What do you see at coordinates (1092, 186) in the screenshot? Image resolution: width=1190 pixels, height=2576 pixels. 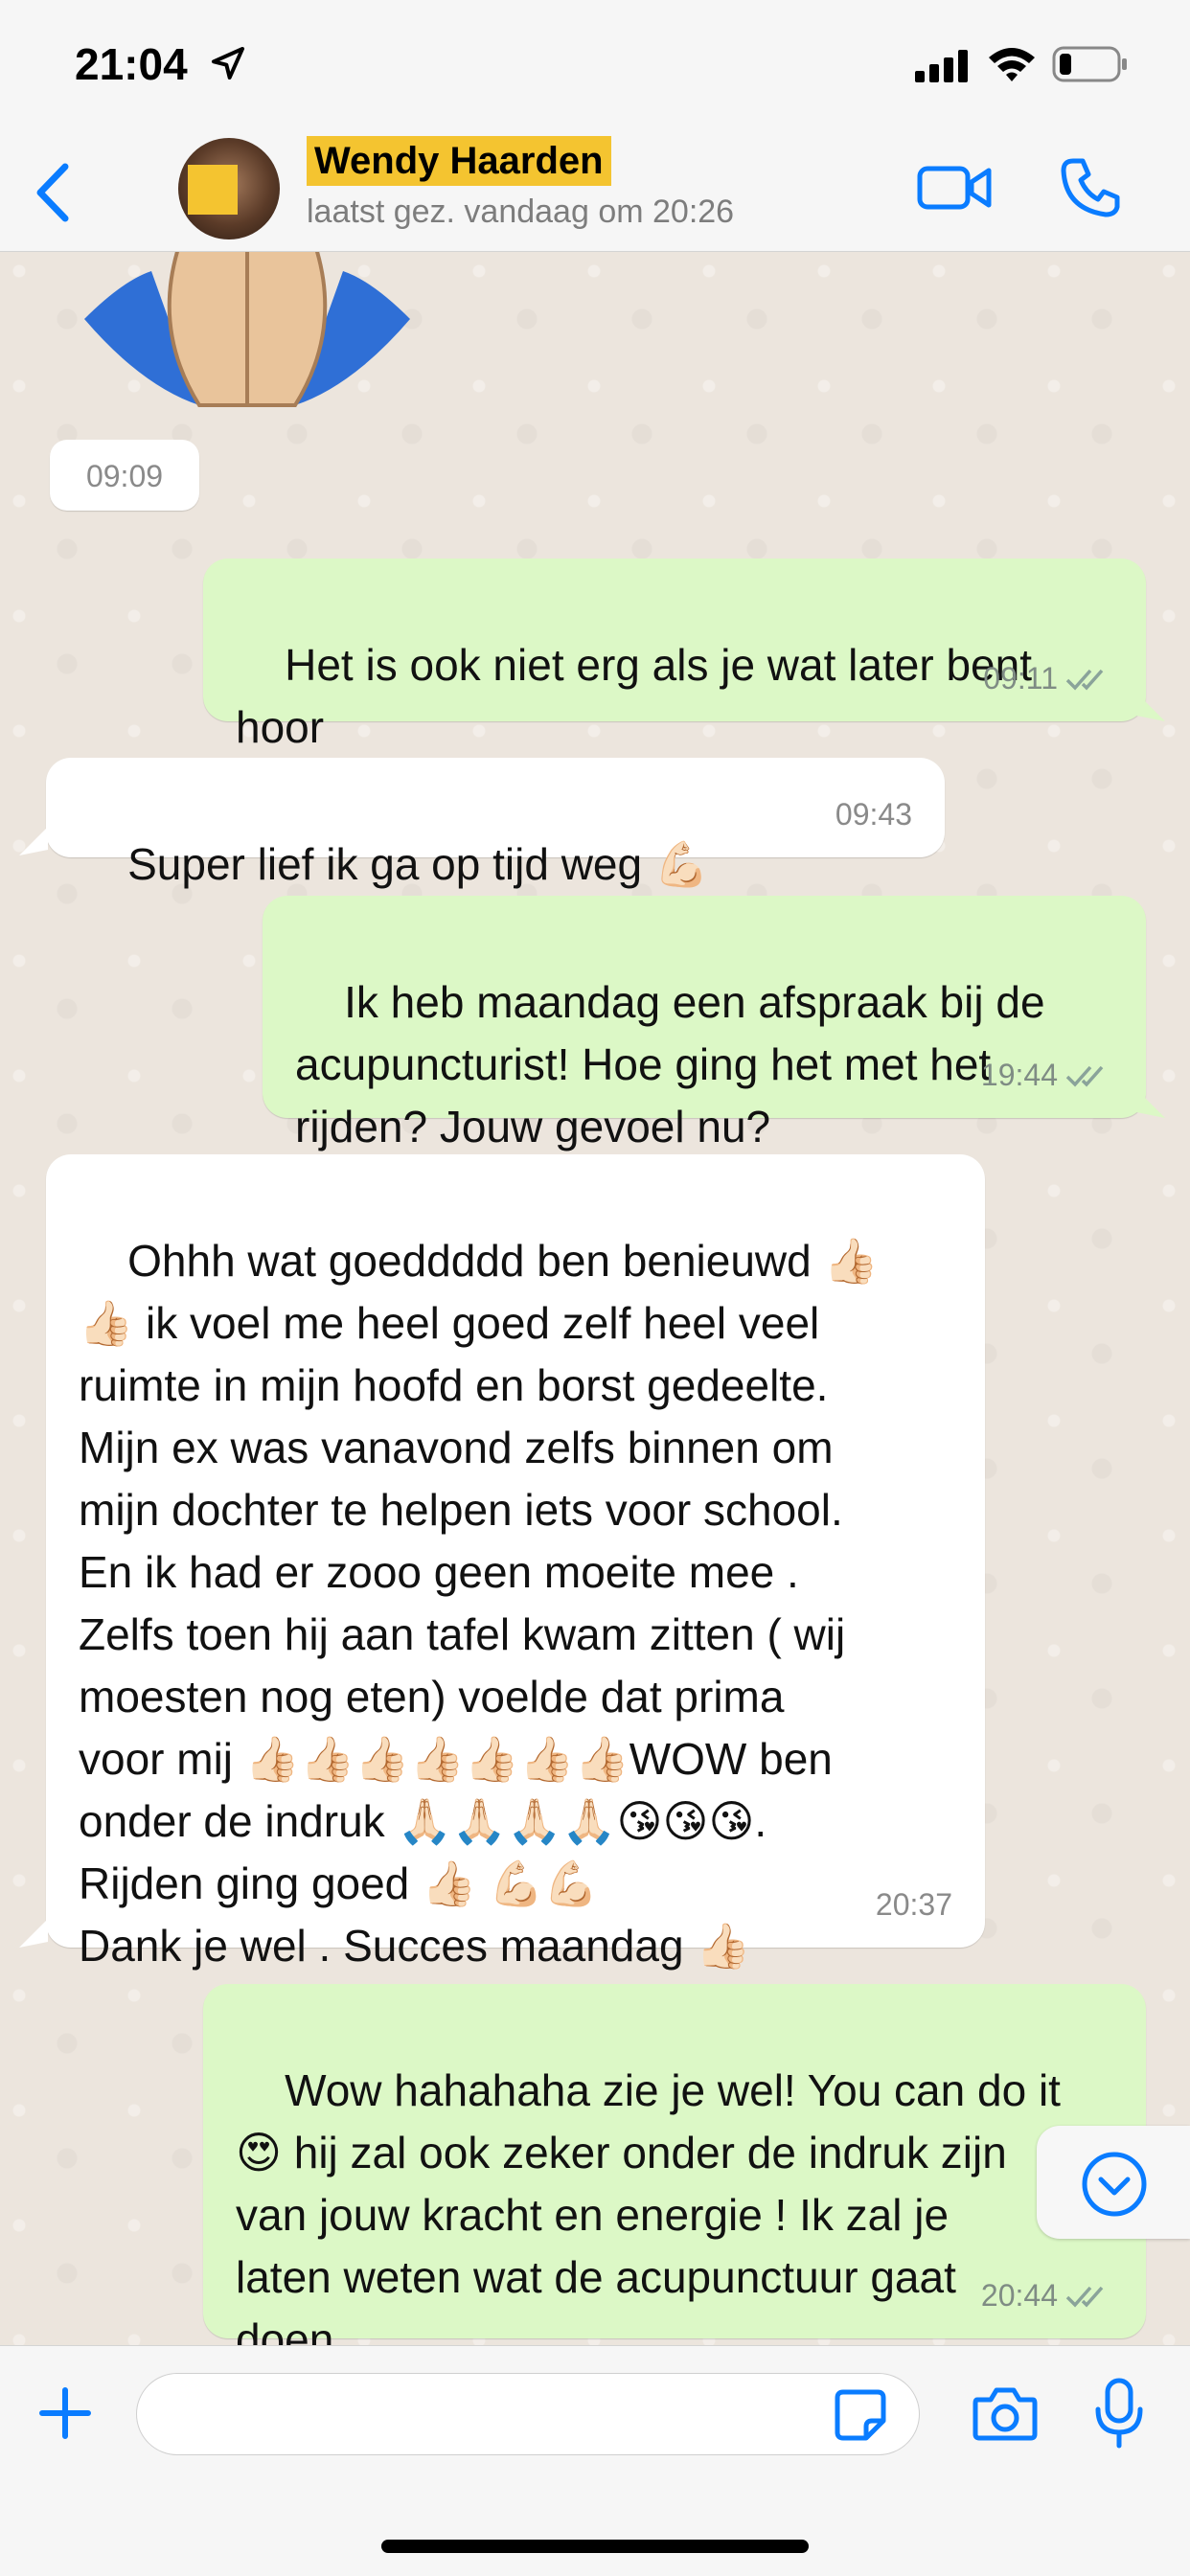 I see `phone-icon` at bounding box center [1092, 186].